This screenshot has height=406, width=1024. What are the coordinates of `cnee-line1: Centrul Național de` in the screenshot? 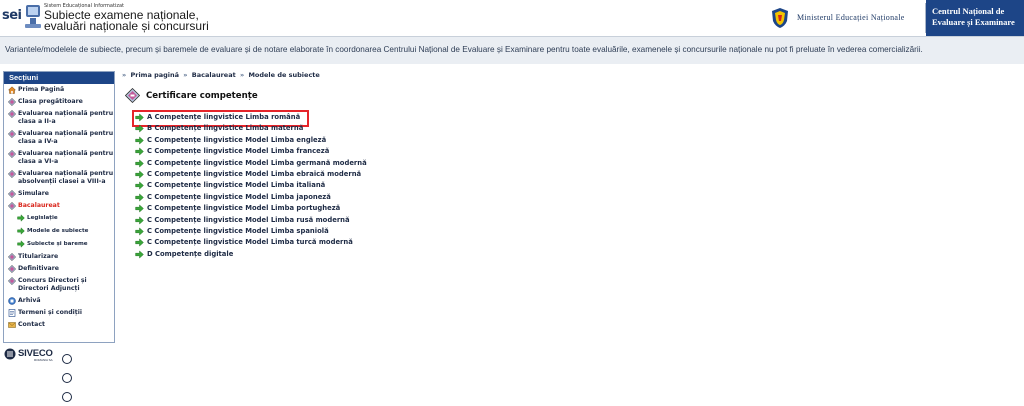 It's located at (968, 11).